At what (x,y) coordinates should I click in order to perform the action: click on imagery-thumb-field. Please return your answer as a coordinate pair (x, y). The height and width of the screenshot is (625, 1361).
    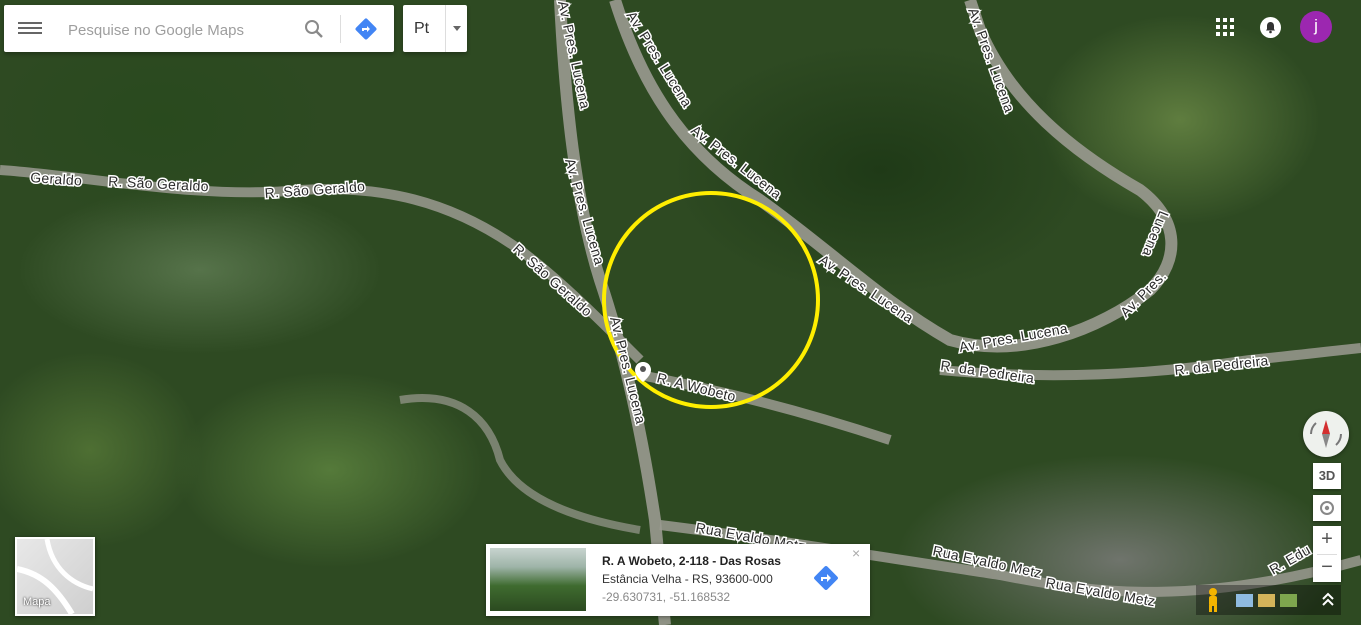
    Looking at the image, I should click on (1266, 600).